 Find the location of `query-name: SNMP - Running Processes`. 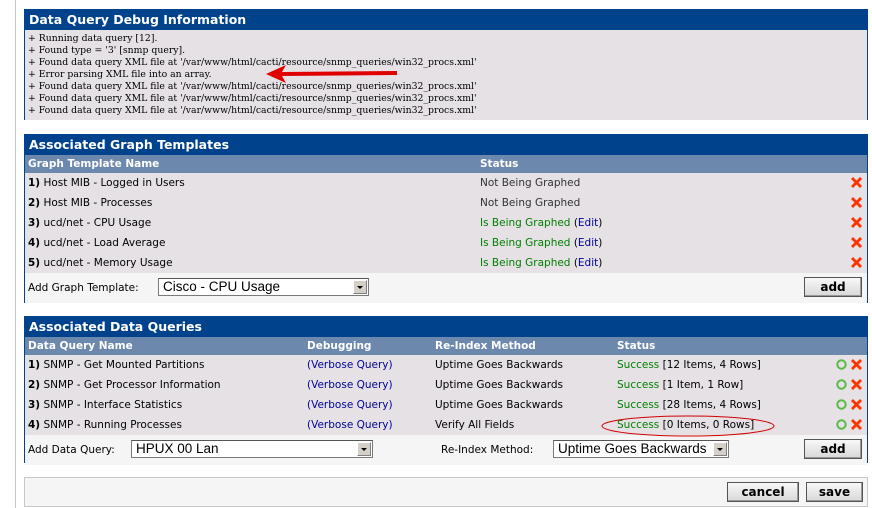

query-name: SNMP - Running Processes is located at coordinates (112, 425).